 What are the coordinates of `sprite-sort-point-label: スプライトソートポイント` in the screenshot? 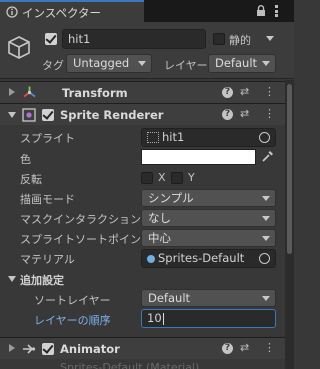 It's located at (86, 239).